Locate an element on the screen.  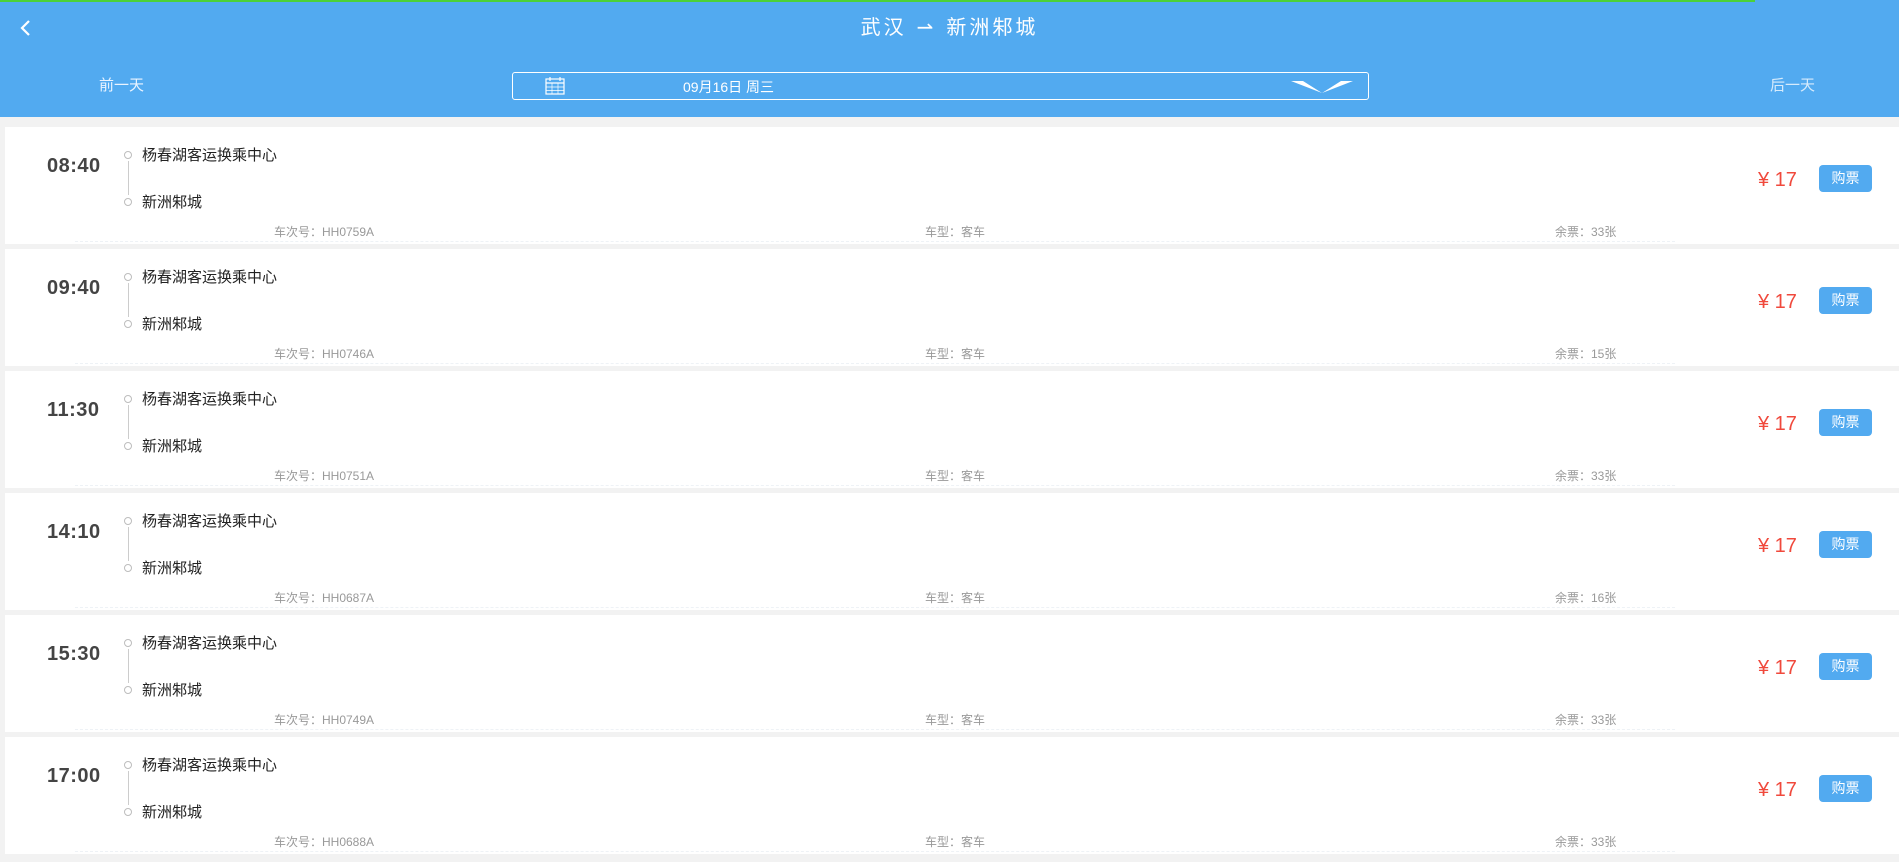
route-title: 武汉 ⇀ 新洲邾城 is located at coordinates (949, 28).